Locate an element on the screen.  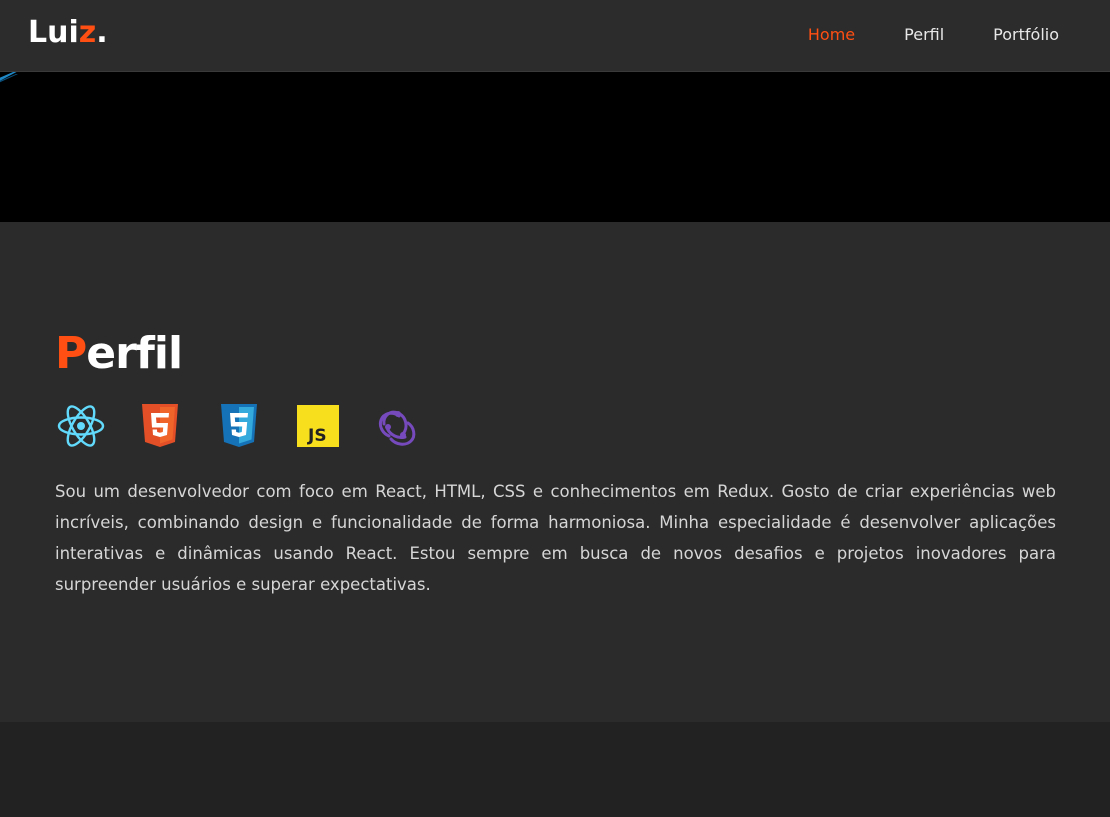
profile-title-rest: erfil is located at coordinates (134, 353).